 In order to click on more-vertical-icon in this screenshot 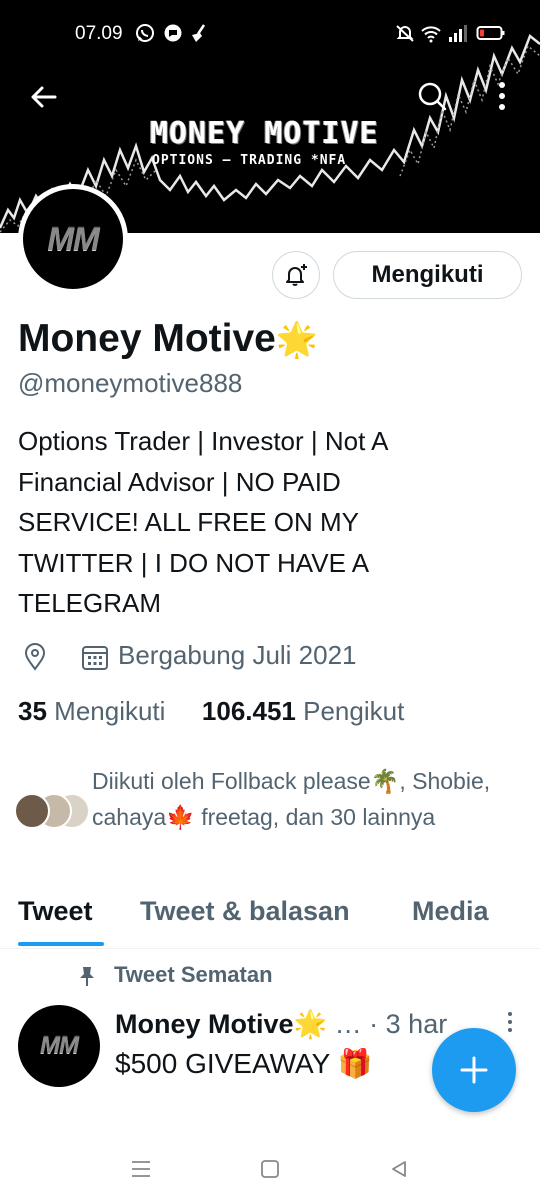, I will do `click(502, 96)`.